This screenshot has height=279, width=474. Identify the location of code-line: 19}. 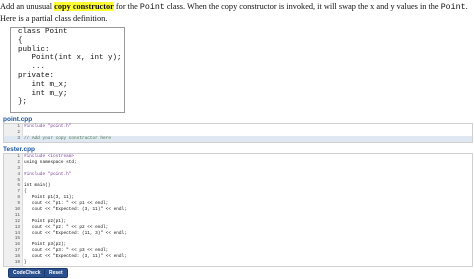
(238, 263).